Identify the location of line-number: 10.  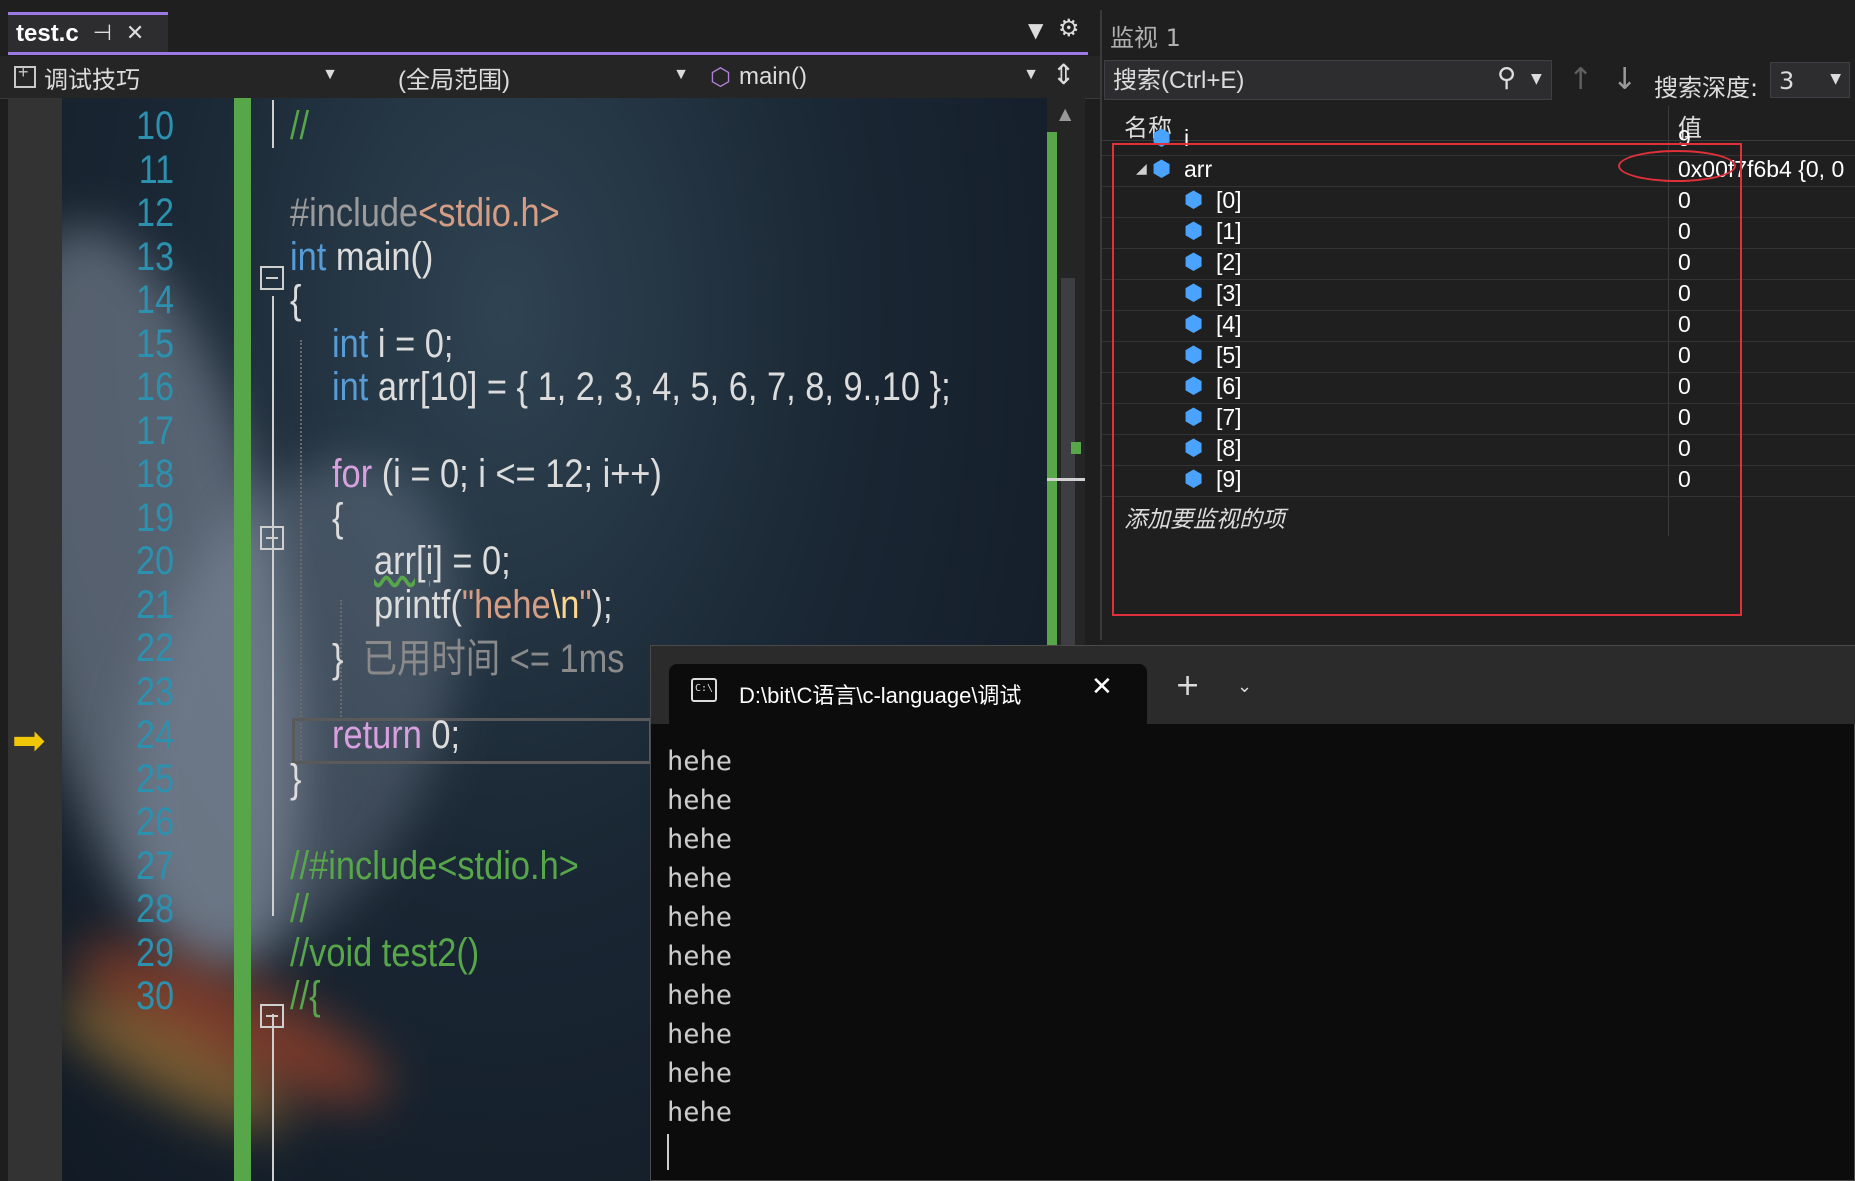
(155, 126).